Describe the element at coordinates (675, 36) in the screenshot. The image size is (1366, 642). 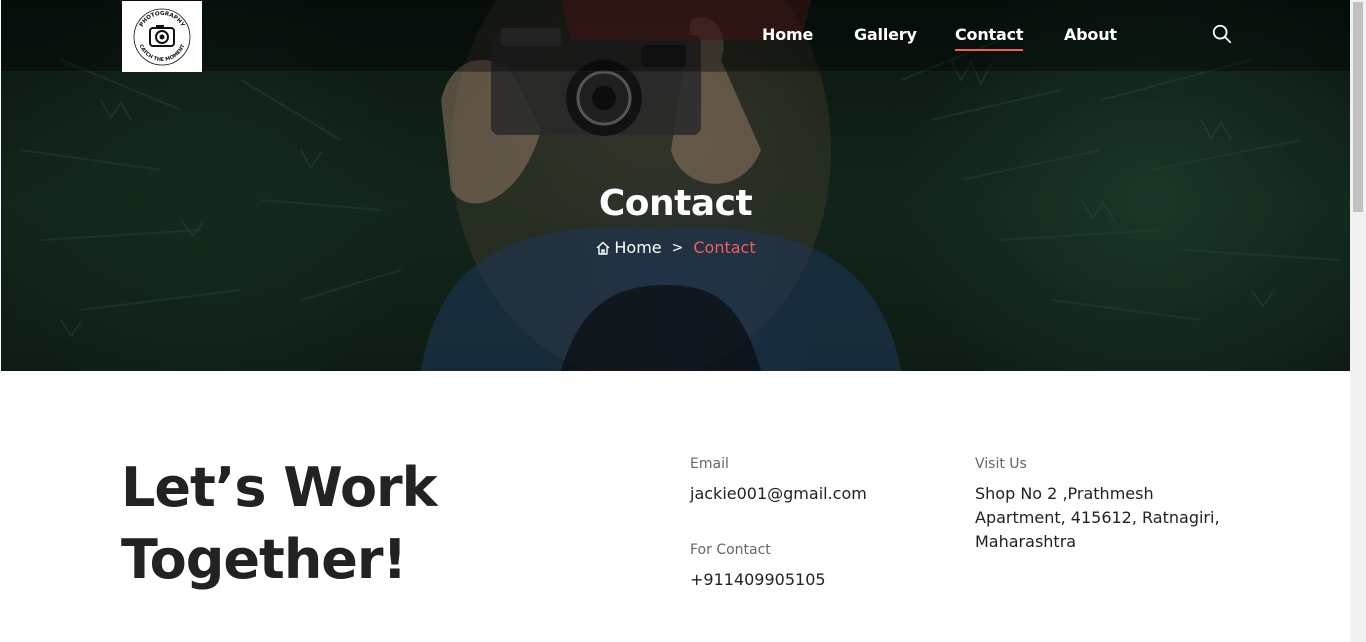
I see `header-bar` at that location.